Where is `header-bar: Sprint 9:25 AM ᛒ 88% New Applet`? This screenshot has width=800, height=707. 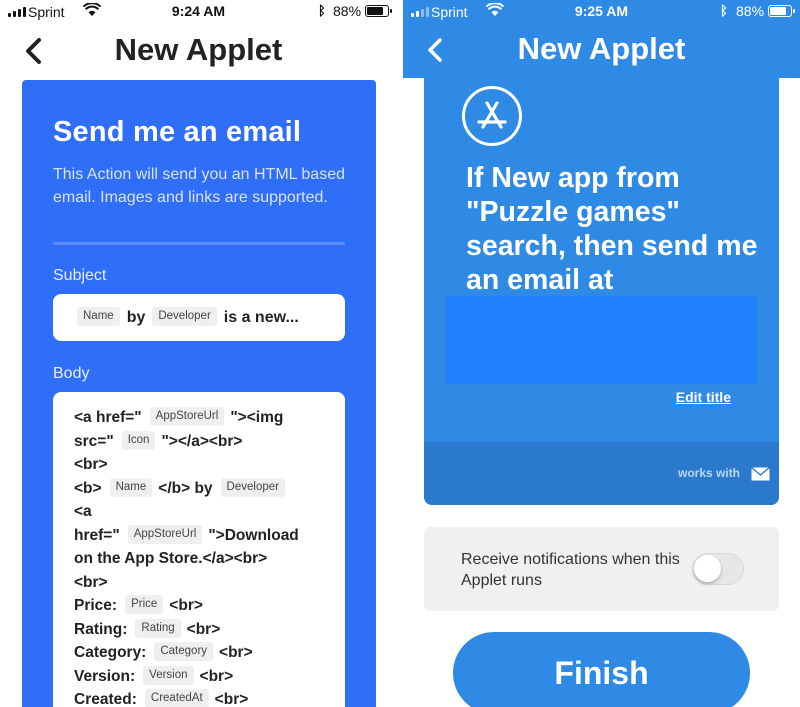 header-bar: Sprint 9:25 AM ᛒ 88% New Applet is located at coordinates (601, 39).